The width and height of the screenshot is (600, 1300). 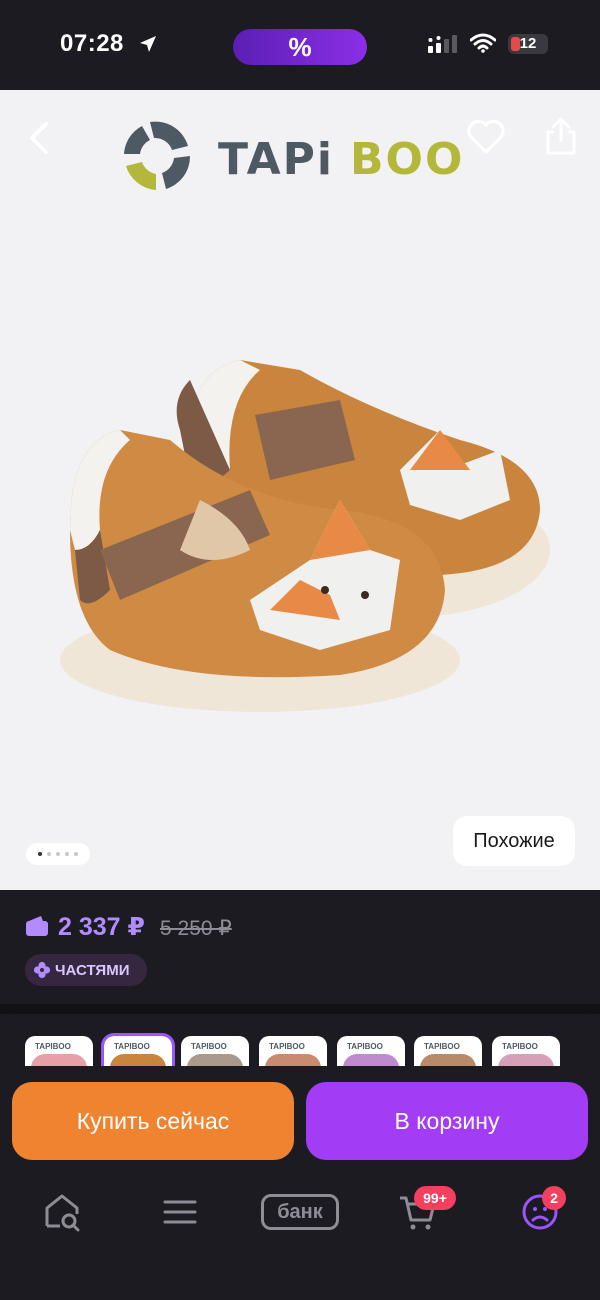 What do you see at coordinates (483, 43) in the screenshot?
I see `wifi-icon` at bounding box center [483, 43].